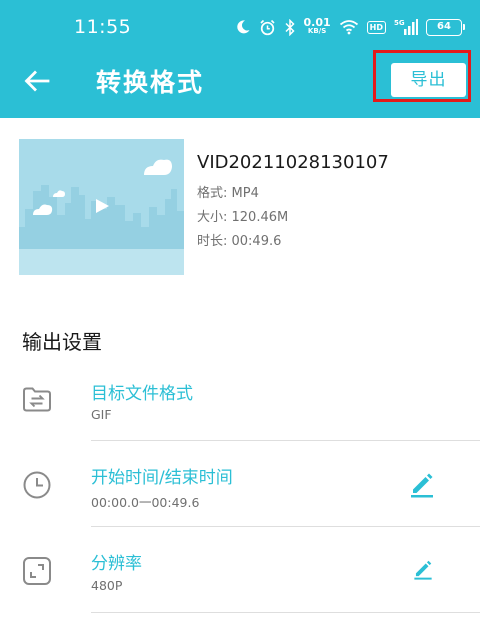 Image resolution: width=480 pixels, height=635 pixels. What do you see at coordinates (142, 394) in the screenshot?
I see `target-format-label: 目标文件格式` at bounding box center [142, 394].